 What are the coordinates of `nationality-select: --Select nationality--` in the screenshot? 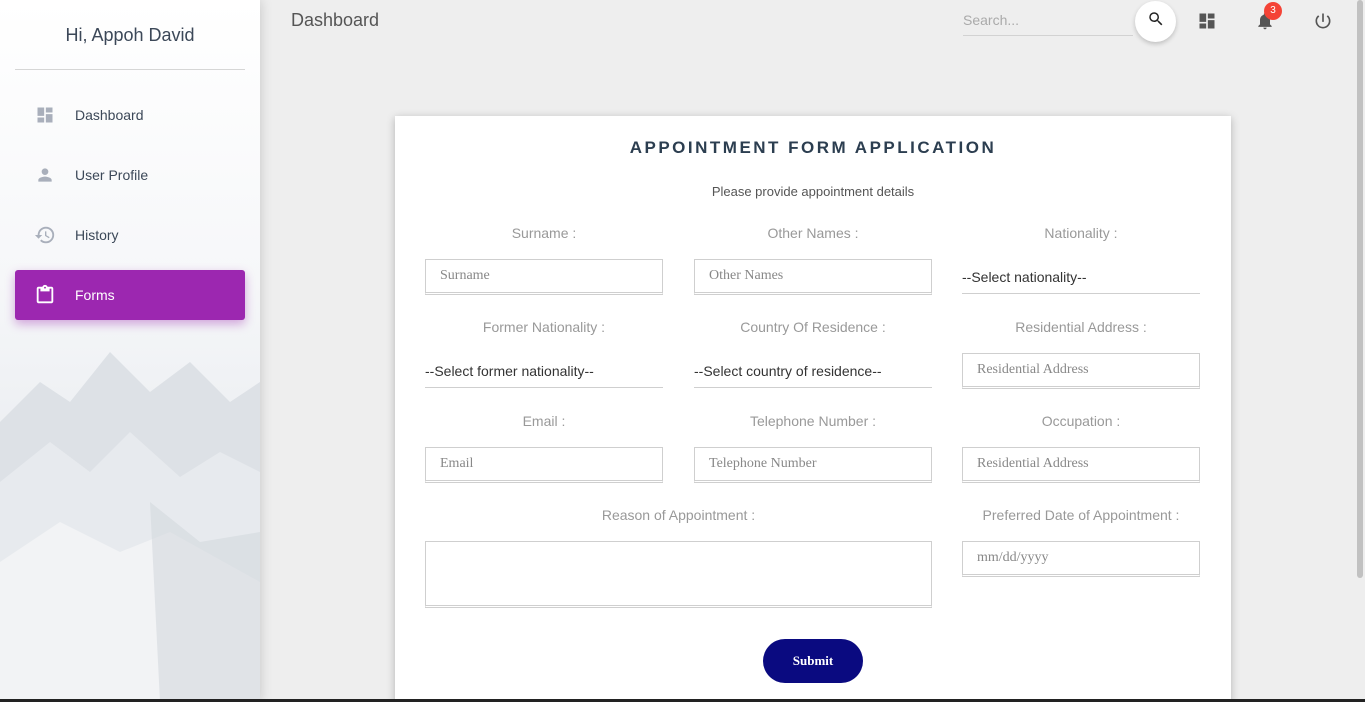 It's located at (1081, 277).